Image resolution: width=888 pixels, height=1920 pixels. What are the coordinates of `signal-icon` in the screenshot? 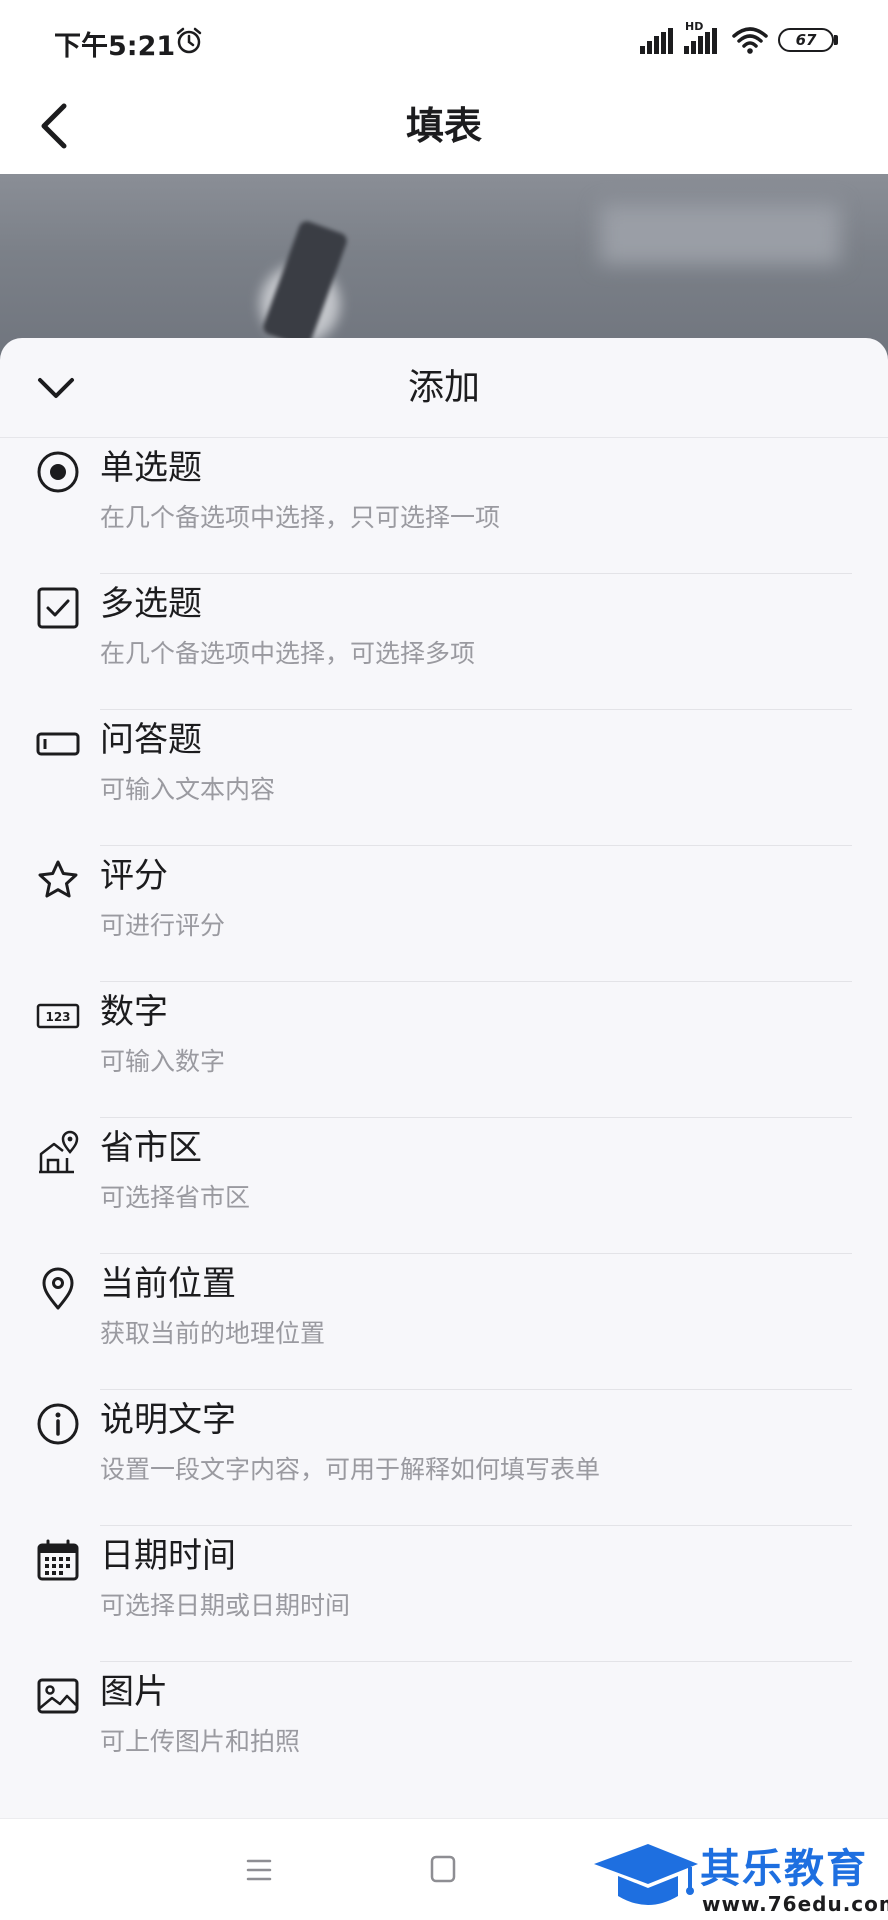 It's located at (656, 41).